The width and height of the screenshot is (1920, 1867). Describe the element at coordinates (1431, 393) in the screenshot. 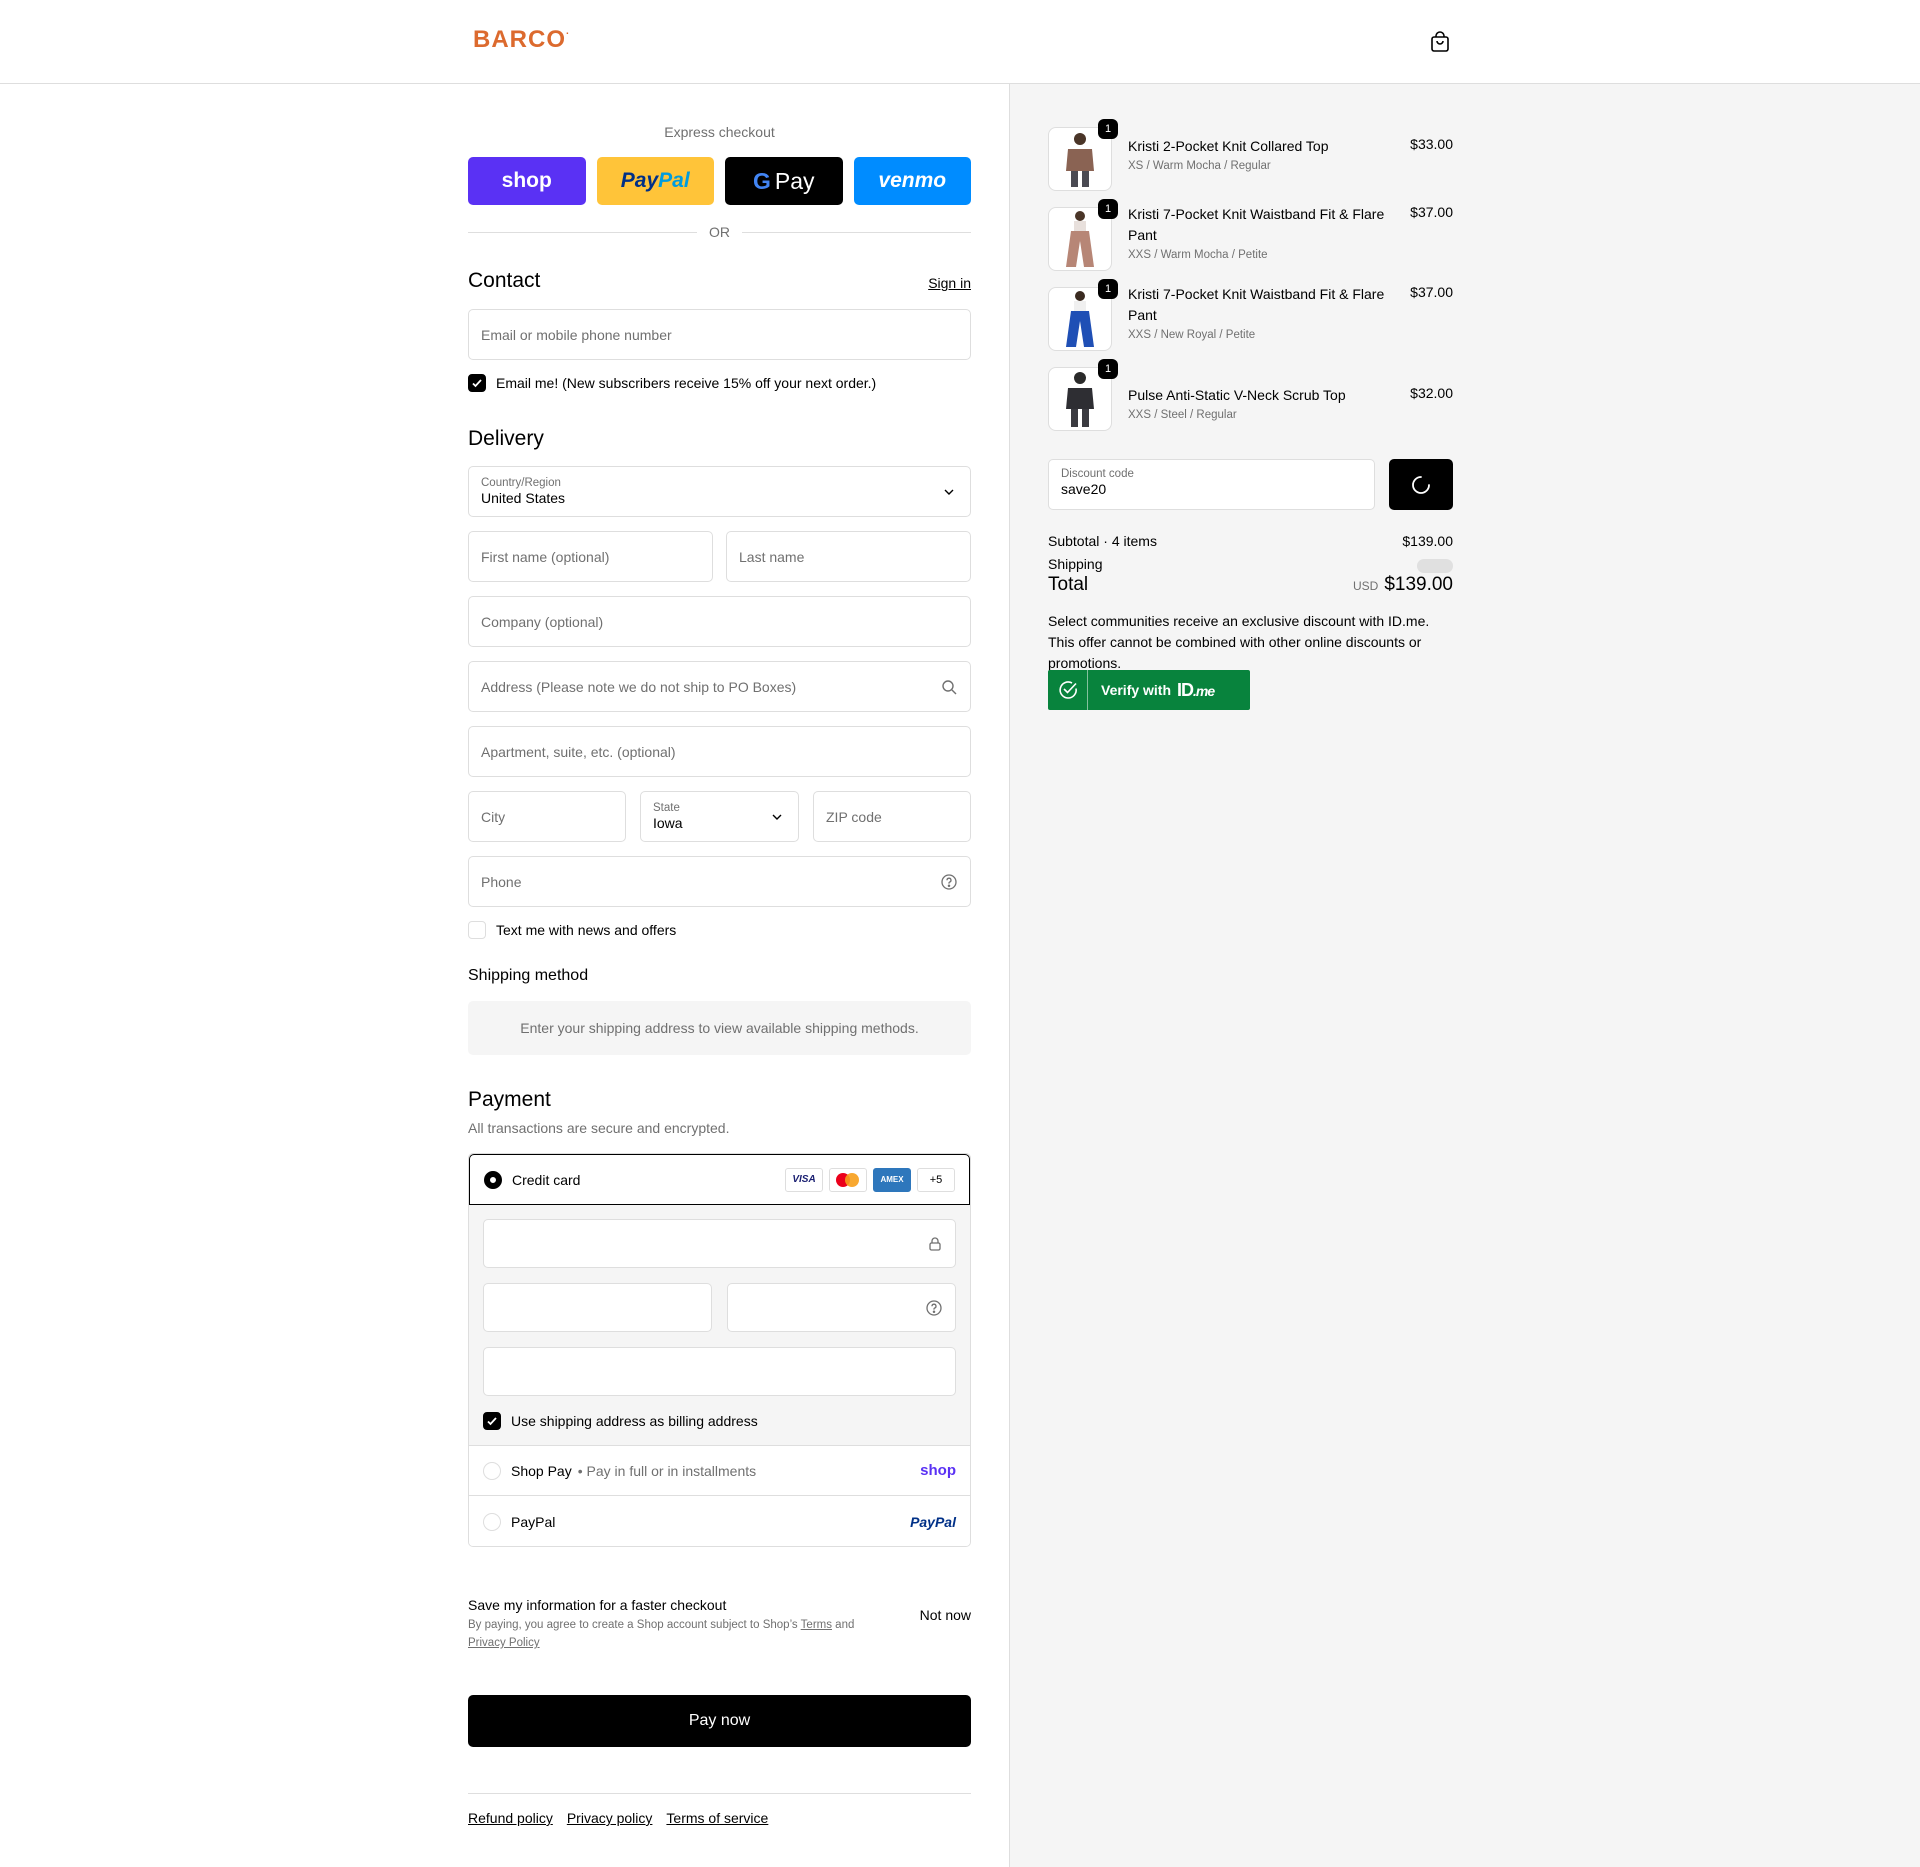

I see `item-price: $32.00` at that location.